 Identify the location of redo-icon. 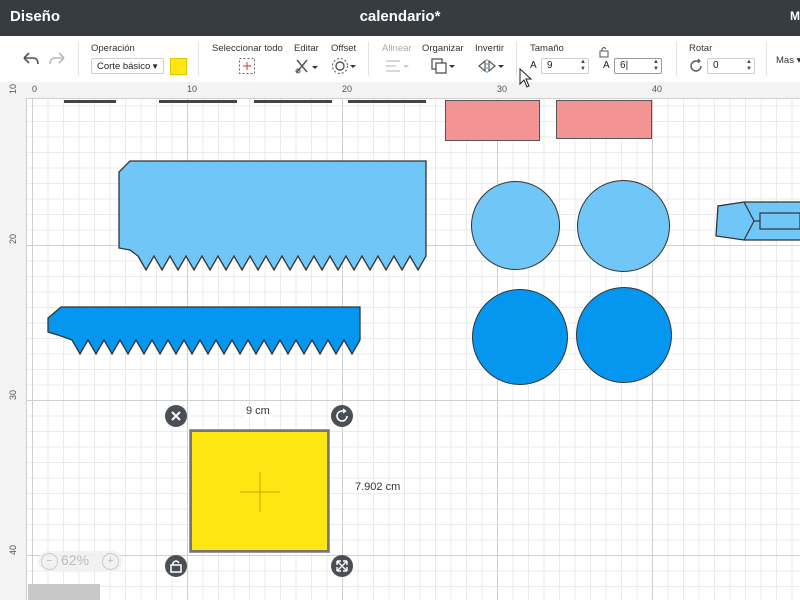
(58, 59).